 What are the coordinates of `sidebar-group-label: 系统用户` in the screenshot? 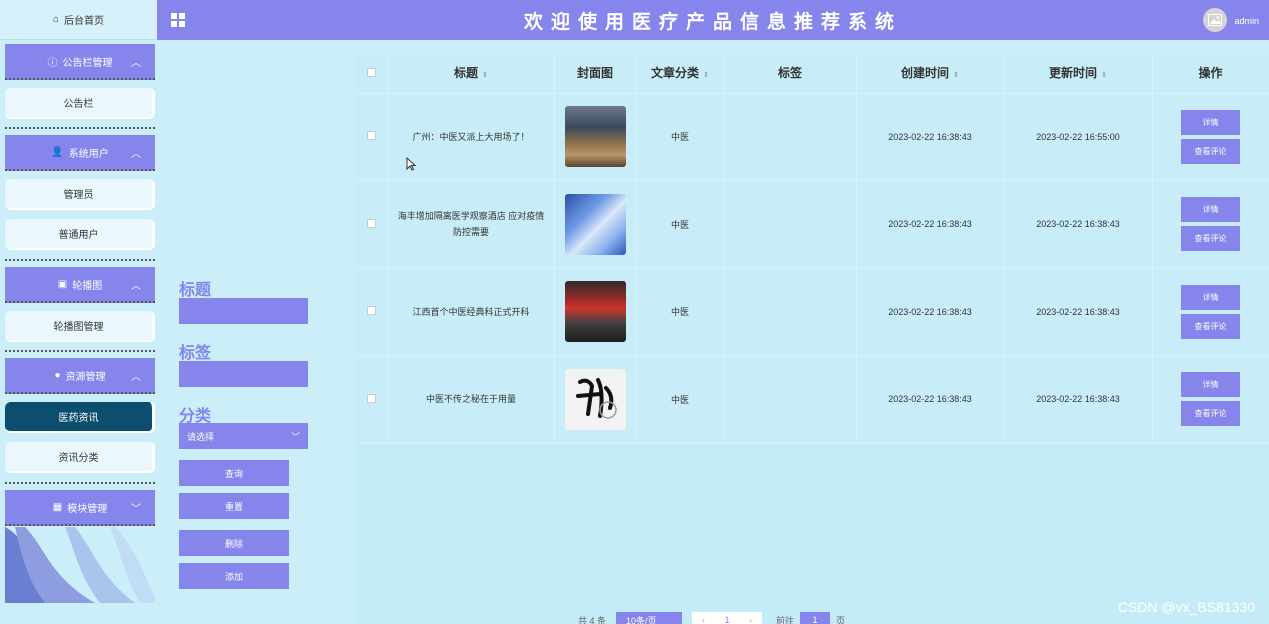 It's located at (88, 154).